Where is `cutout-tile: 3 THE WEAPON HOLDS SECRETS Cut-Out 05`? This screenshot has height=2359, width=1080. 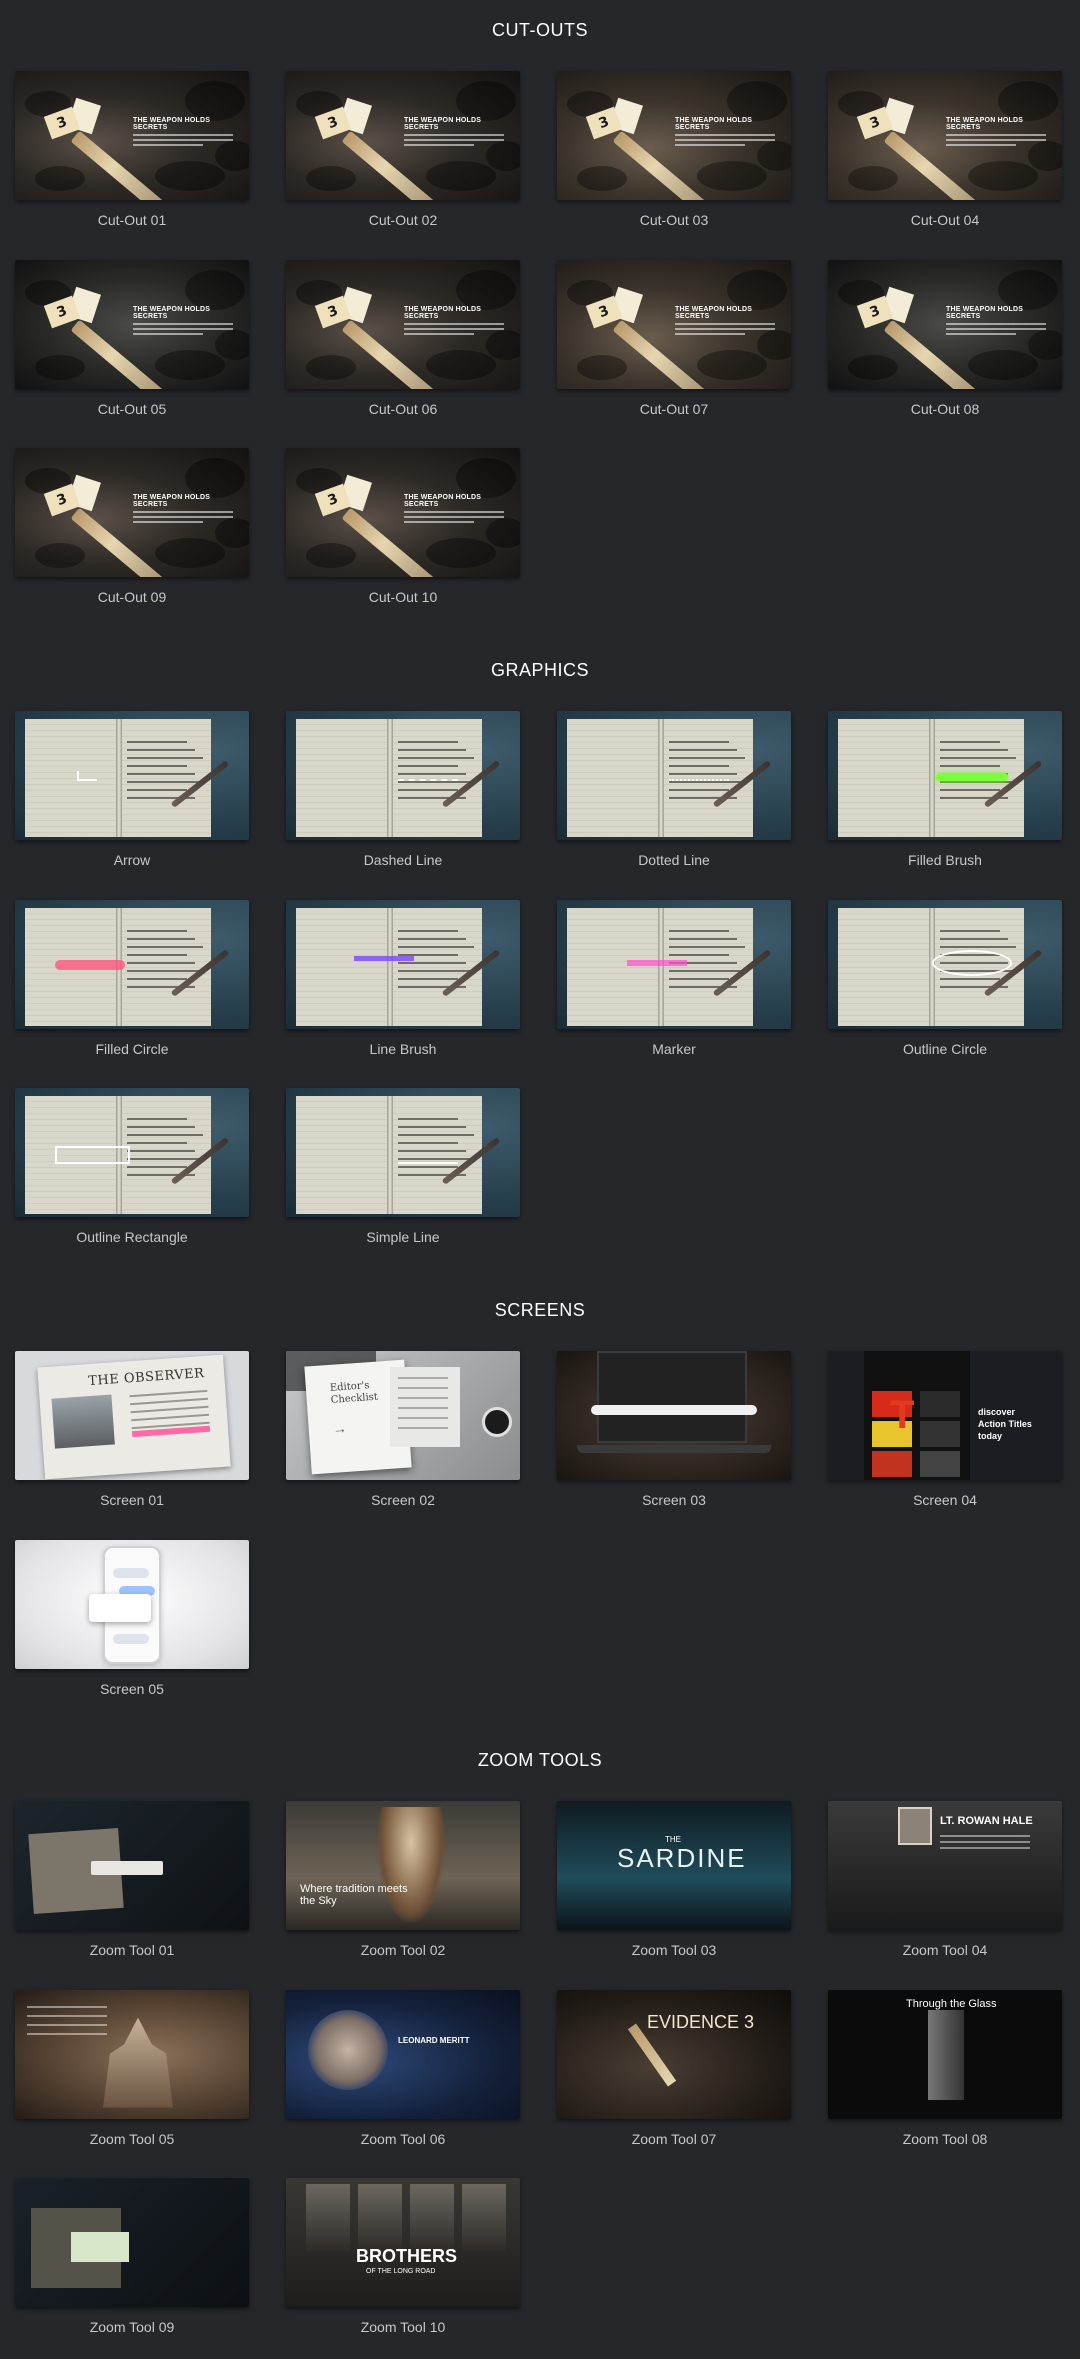
cutout-tile: 3 THE WEAPON HOLDS SECRETS Cut-Out 05 is located at coordinates (132, 338).